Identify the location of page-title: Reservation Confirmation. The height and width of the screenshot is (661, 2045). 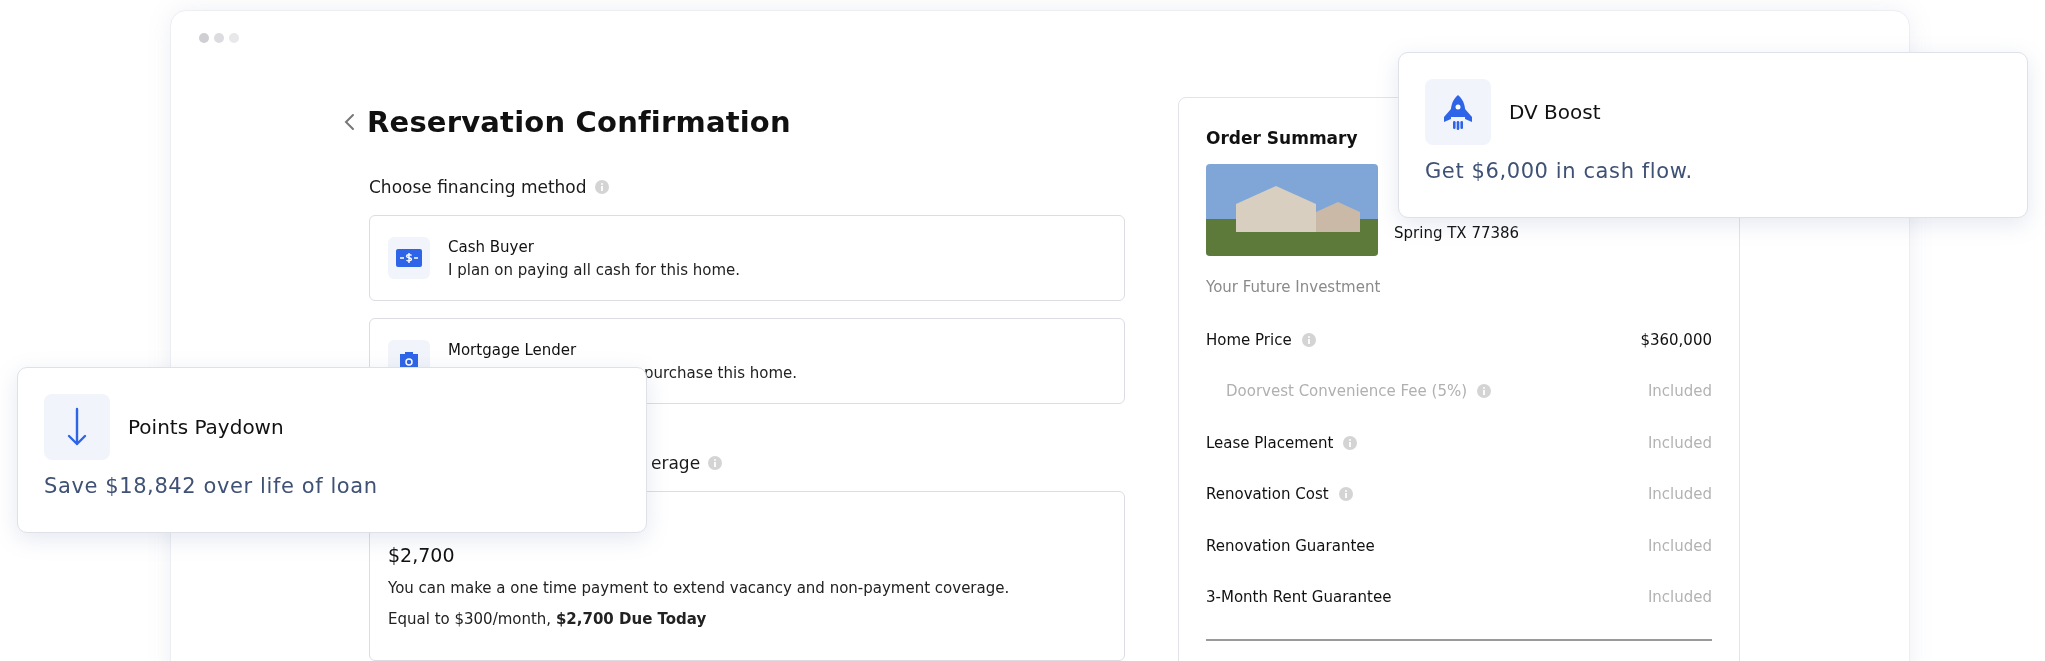
(579, 122).